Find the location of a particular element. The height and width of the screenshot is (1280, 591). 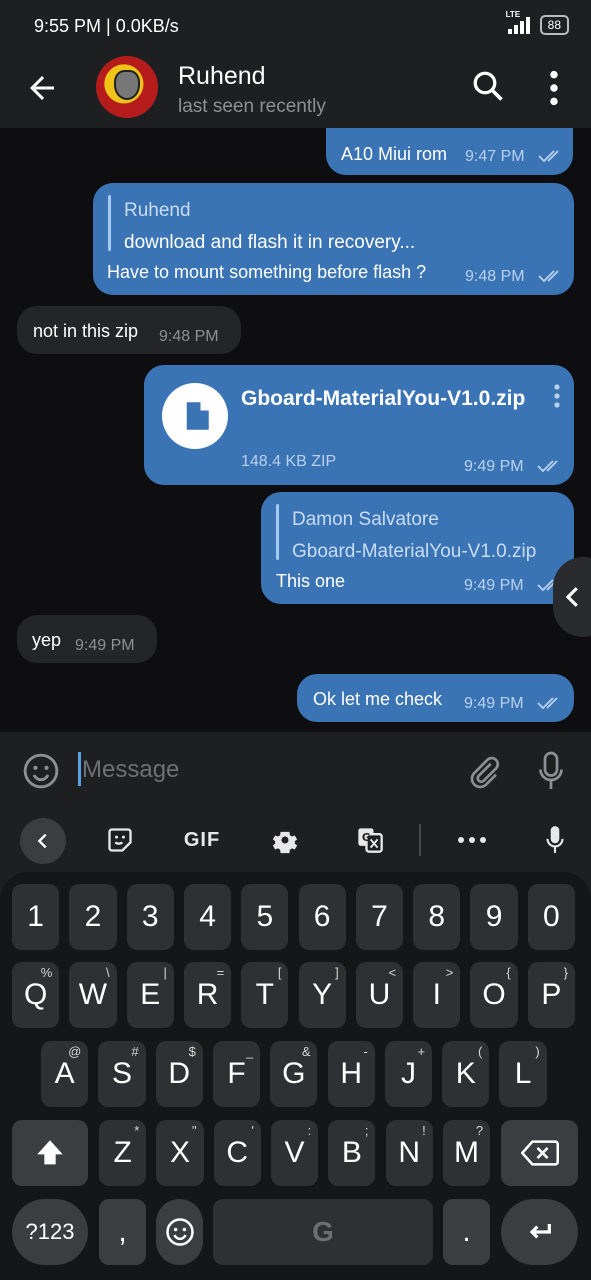

key-z: Z * is located at coordinates (123, 1153).